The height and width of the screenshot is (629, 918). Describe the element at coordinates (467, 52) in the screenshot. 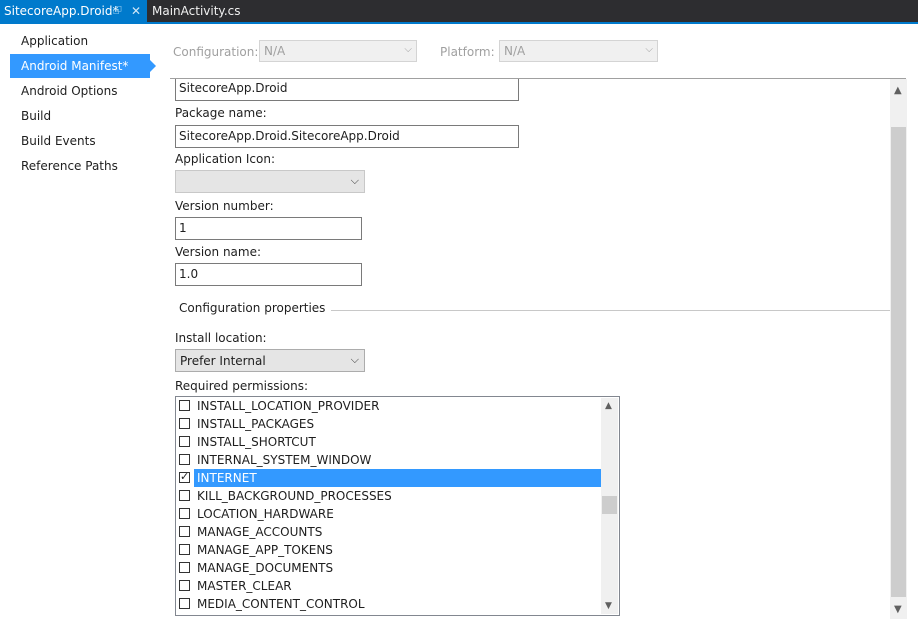

I see `platform-label: Platform:` at that location.